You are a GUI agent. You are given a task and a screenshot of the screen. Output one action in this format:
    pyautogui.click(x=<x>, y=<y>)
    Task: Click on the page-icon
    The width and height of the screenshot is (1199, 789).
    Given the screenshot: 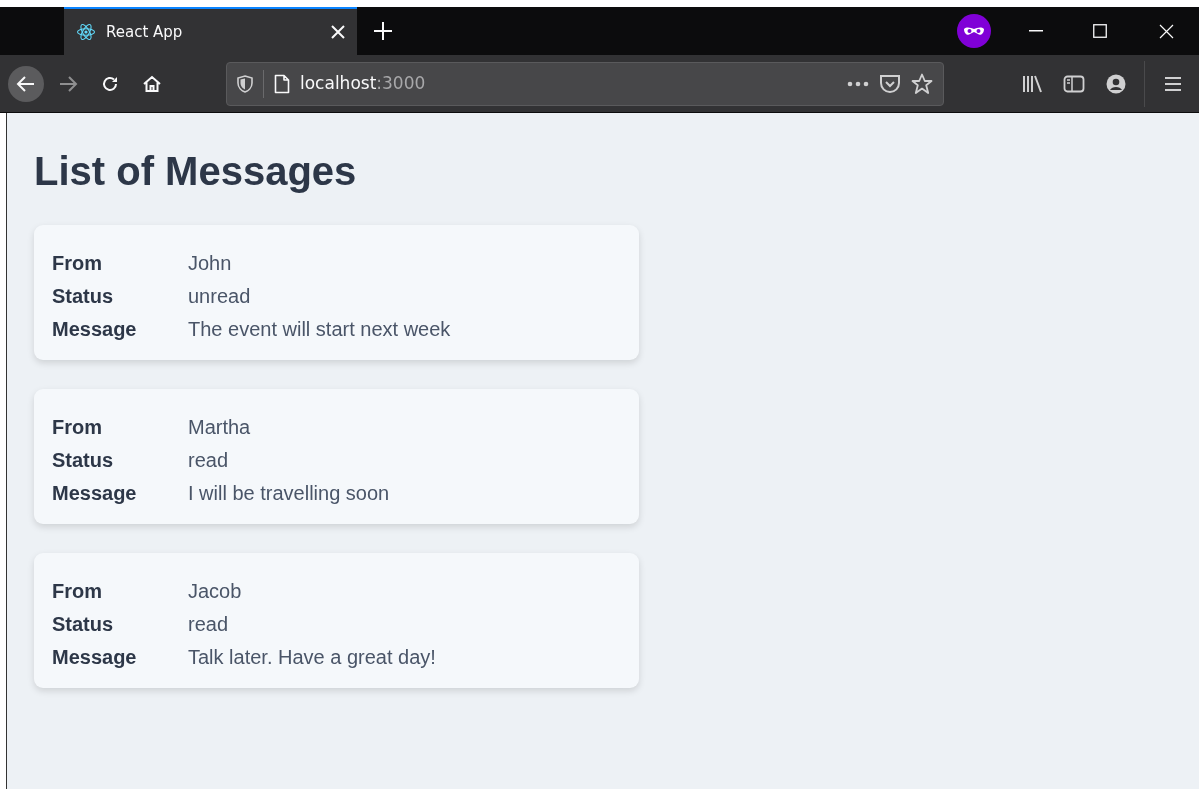 What is the action you would take?
    pyautogui.click(x=282, y=83)
    